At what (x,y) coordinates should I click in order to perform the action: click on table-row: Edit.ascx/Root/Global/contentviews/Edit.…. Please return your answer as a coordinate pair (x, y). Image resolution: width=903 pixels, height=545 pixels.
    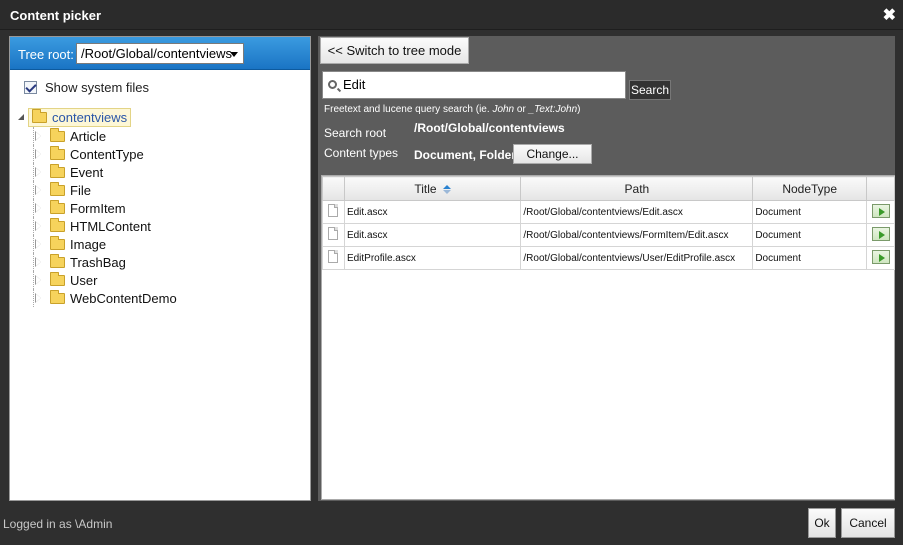
    Looking at the image, I should click on (608, 212).